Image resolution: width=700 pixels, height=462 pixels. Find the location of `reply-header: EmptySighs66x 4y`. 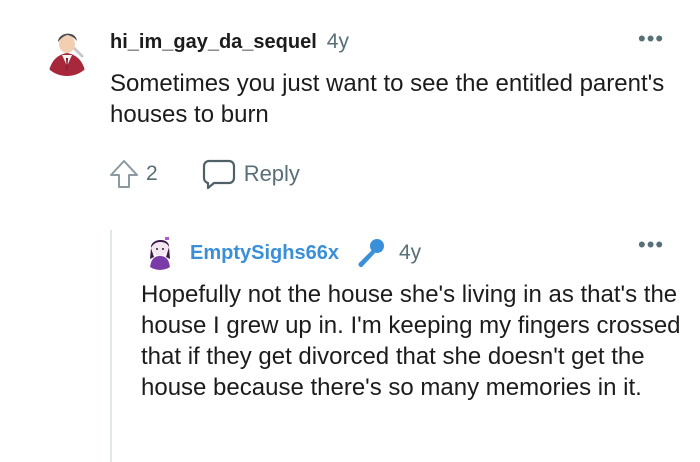

reply-header: EmptySighs66x 4y is located at coordinates (305, 253).